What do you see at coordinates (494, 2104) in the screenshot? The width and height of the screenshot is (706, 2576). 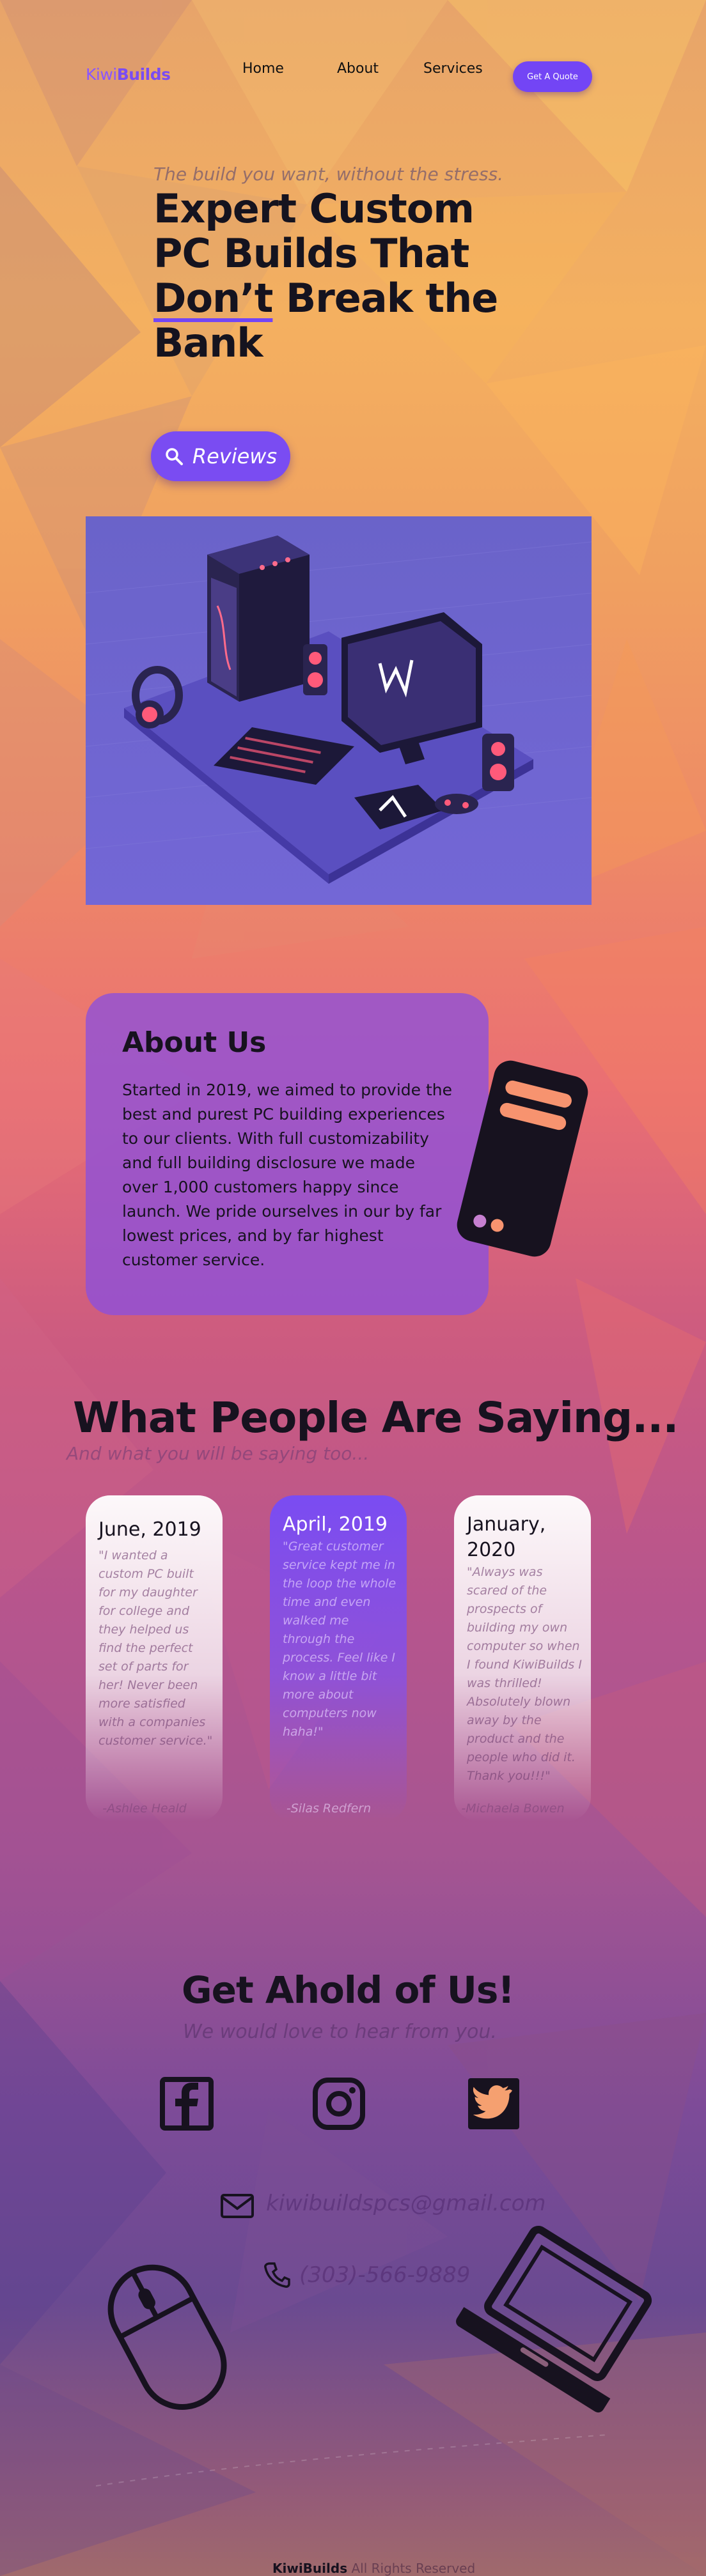 I see `twitter-icon` at bounding box center [494, 2104].